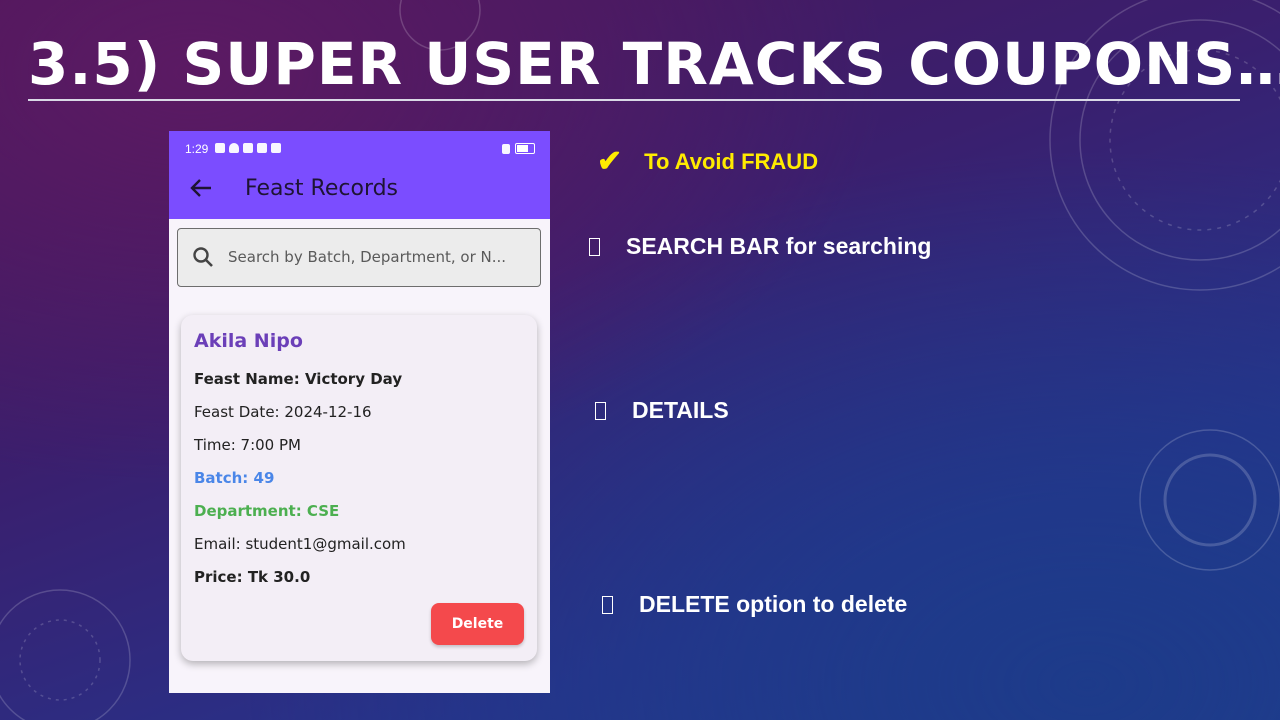  What do you see at coordinates (298, 379) in the screenshot?
I see `record-feast-name: Feast Name: Victory Day` at bounding box center [298, 379].